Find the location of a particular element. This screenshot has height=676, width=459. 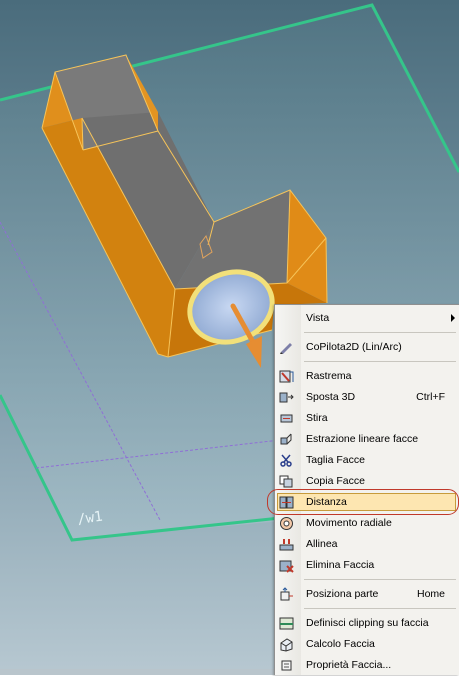

cut-faces-icon is located at coordinates (286, 460).